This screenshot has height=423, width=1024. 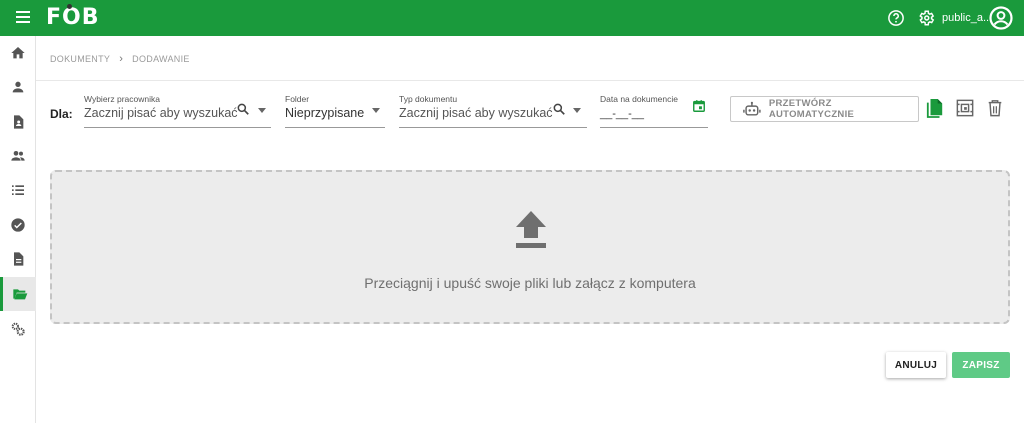 What do you see at coordinates (981, 365) in the screenshot?
I see `save-button: ZAPISZ` at bounding box center [981, 365].